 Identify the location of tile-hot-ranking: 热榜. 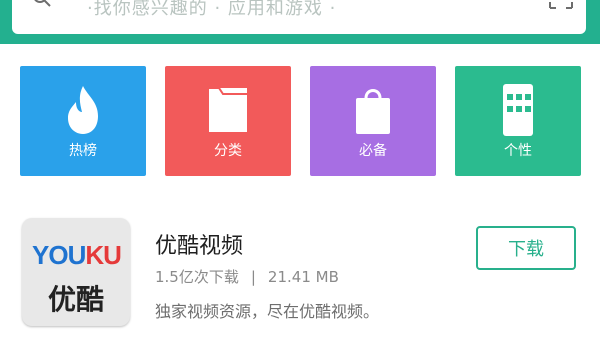
(83, 121).